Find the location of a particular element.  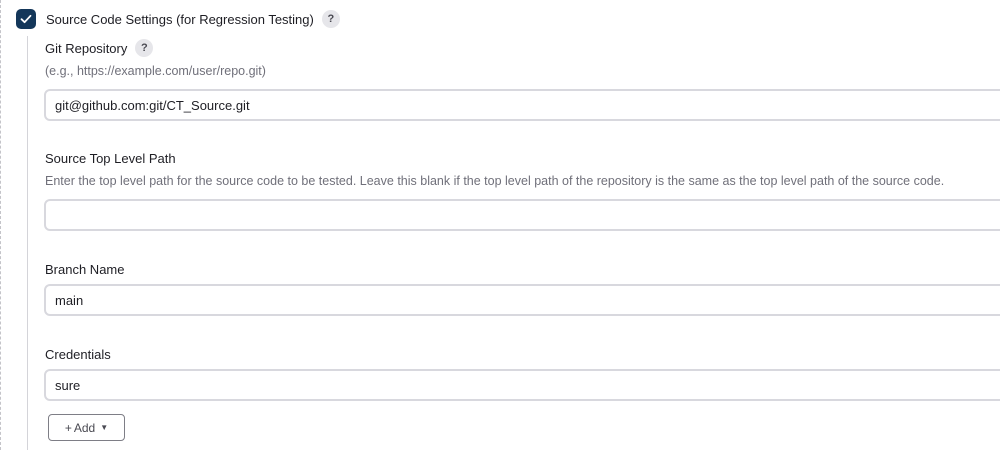

caret-down-icon: ▼ is located at coordinates (104, 427).